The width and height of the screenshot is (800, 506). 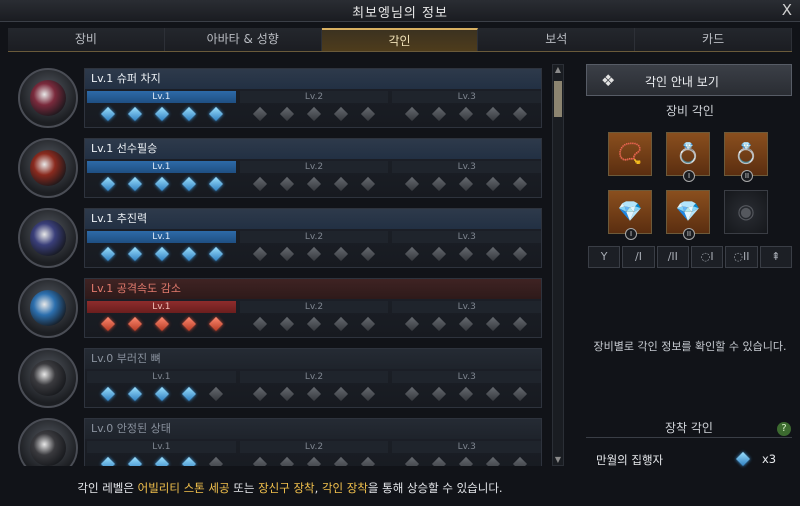 I want to click on earring-2-filter-icon: ∕II, so click(x=672, y=257).